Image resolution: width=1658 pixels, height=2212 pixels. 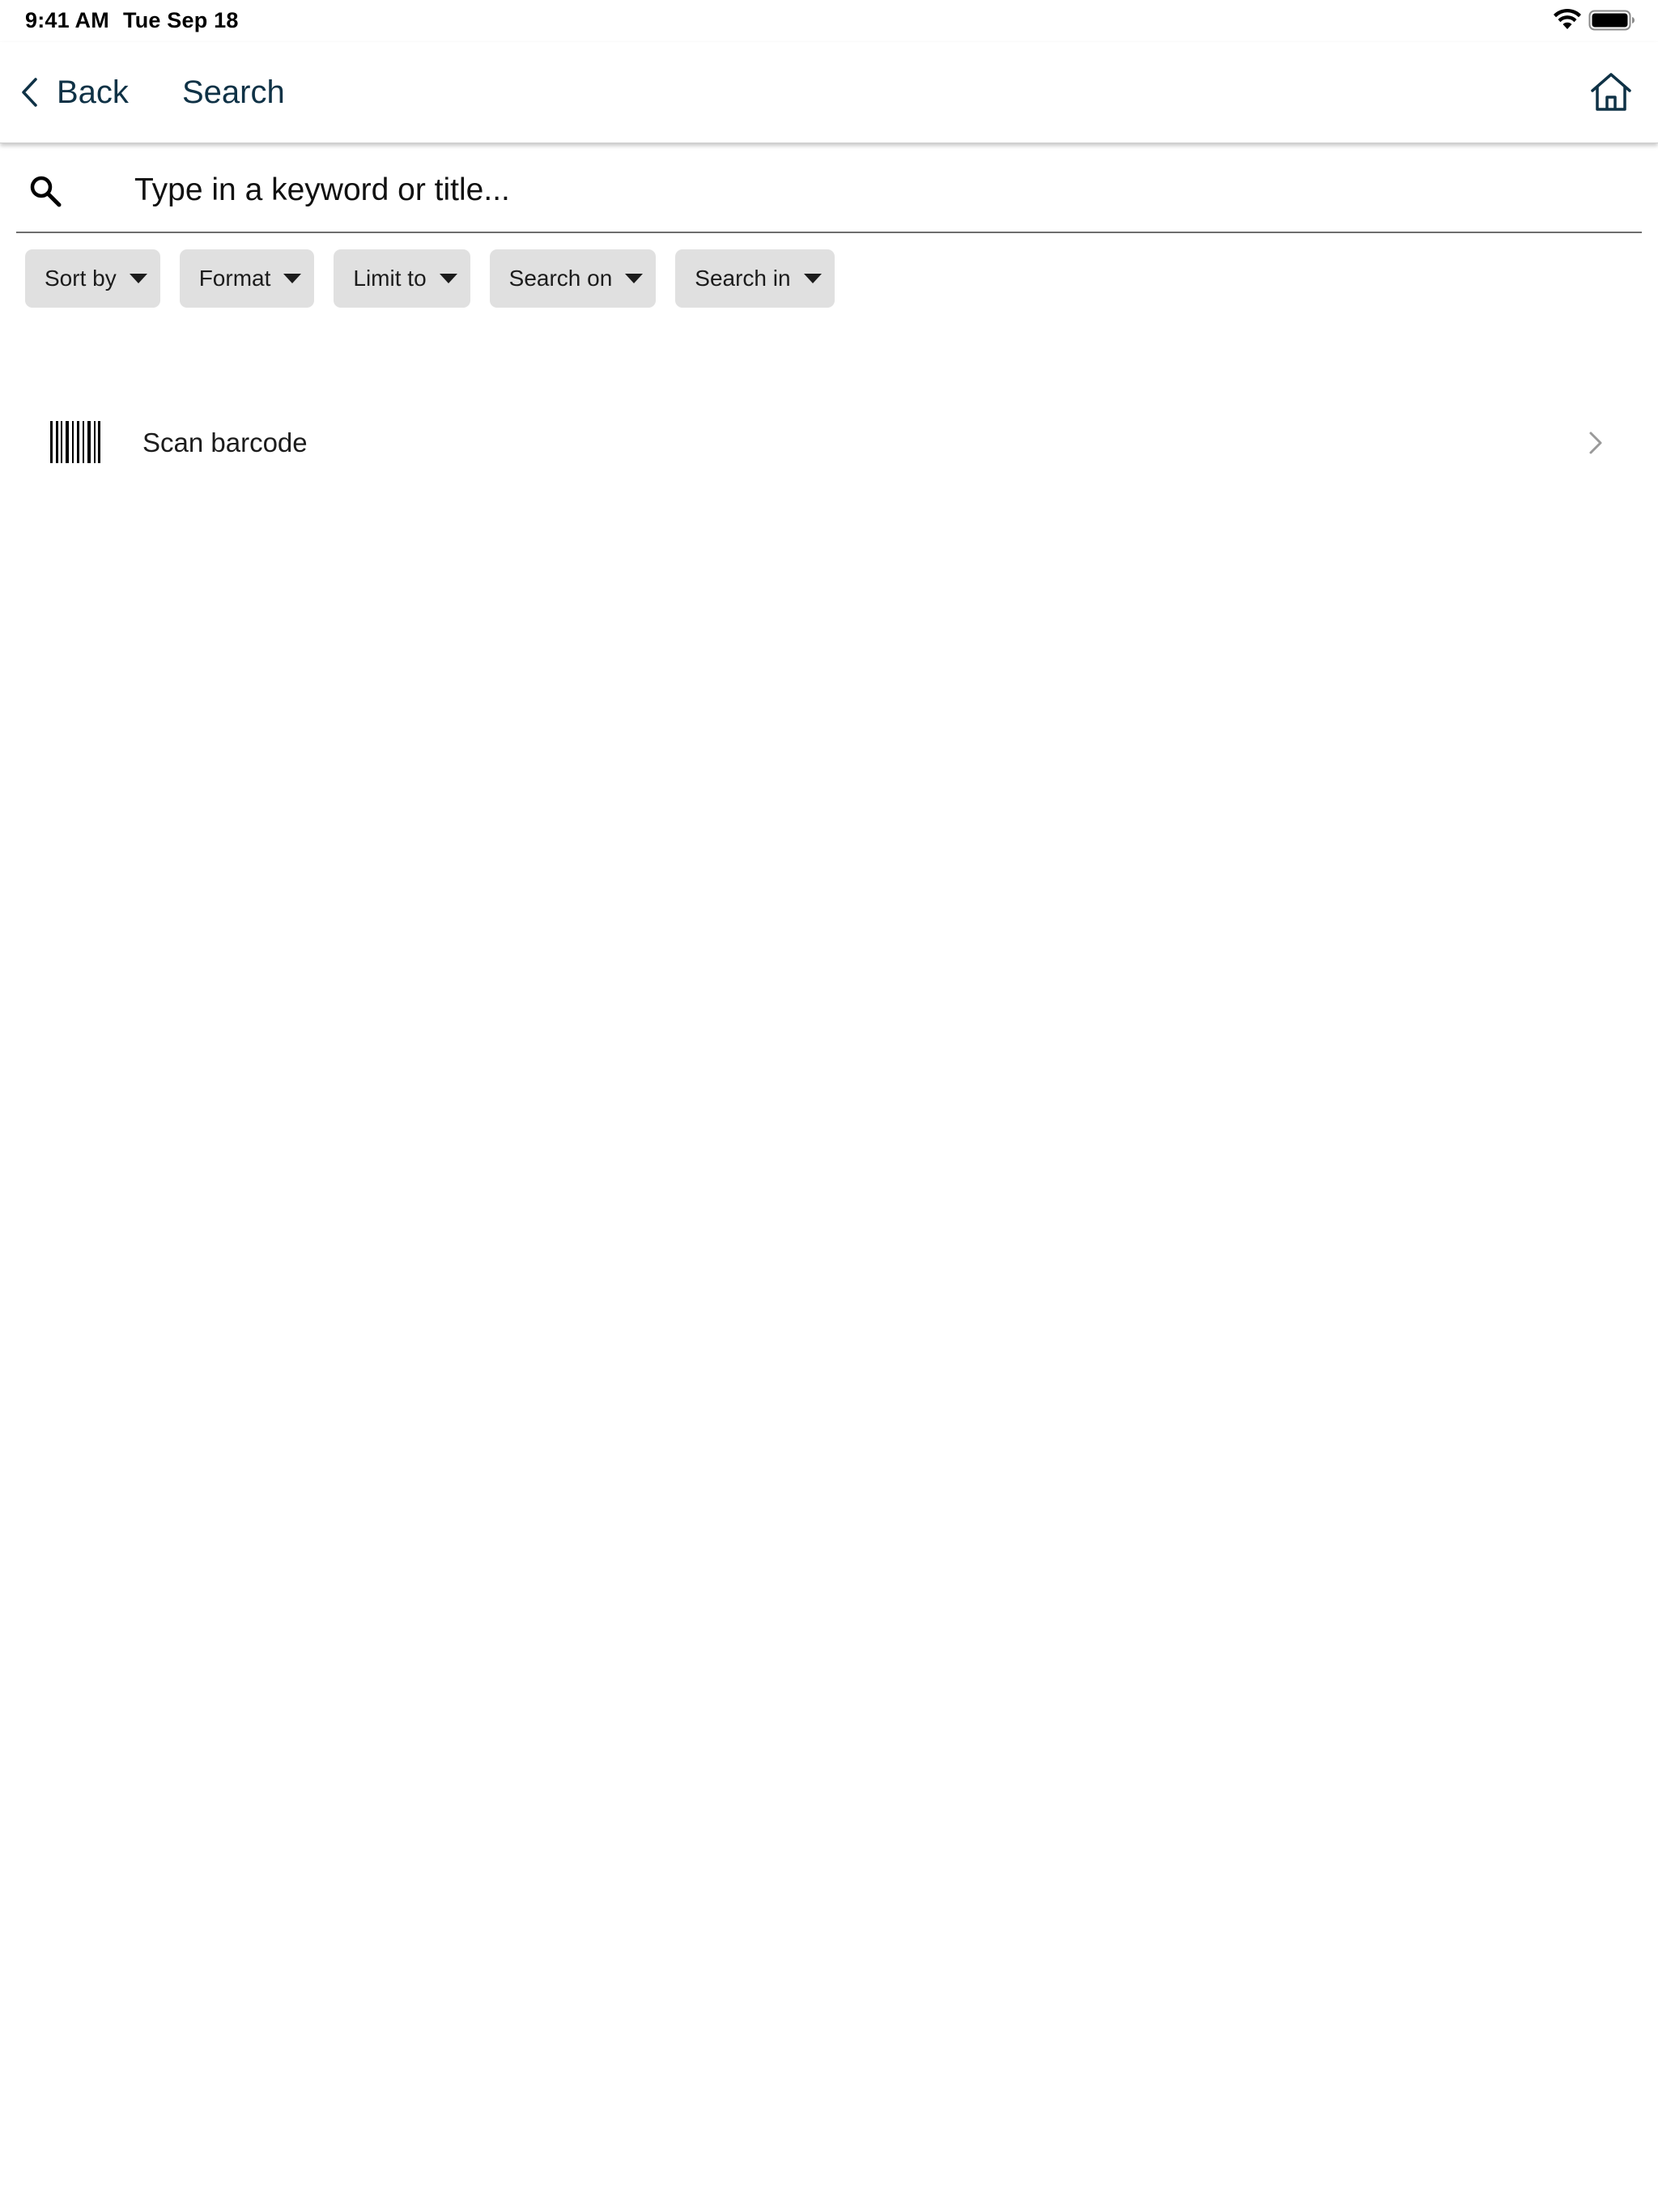 I want to click on format-dropdown: Format, so click(x=247, y=278).